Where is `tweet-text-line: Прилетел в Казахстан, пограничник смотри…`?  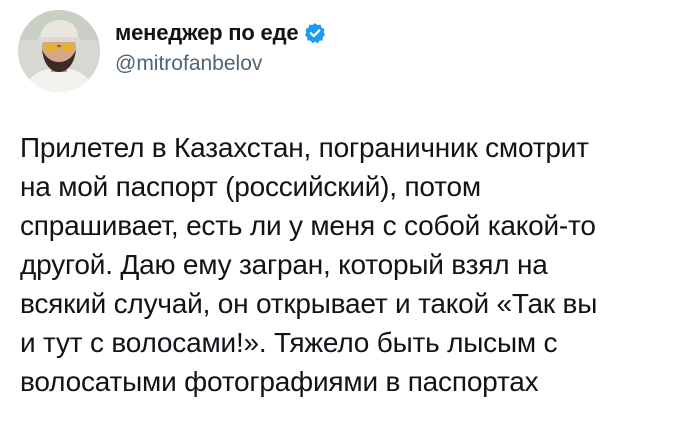
tweet-text-line: Прилетел в Казахстан, пограничник смотри… is located at coordinates (304, 147).